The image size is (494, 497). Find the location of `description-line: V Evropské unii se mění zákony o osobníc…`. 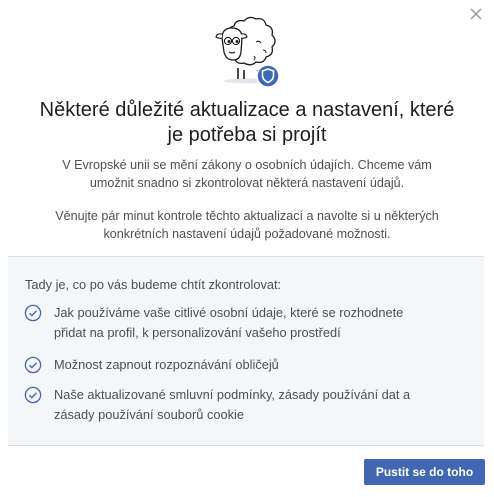

description-line: V Evropské unii se mění zákony o osobníc… is located at coordinates (247, 165).